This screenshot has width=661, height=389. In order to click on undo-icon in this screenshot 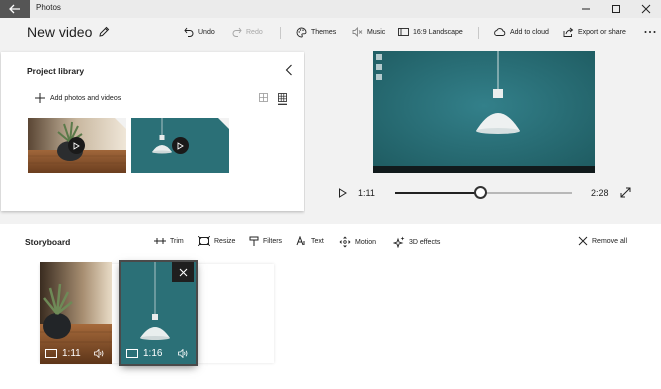, I will do `click(189, 32)`.